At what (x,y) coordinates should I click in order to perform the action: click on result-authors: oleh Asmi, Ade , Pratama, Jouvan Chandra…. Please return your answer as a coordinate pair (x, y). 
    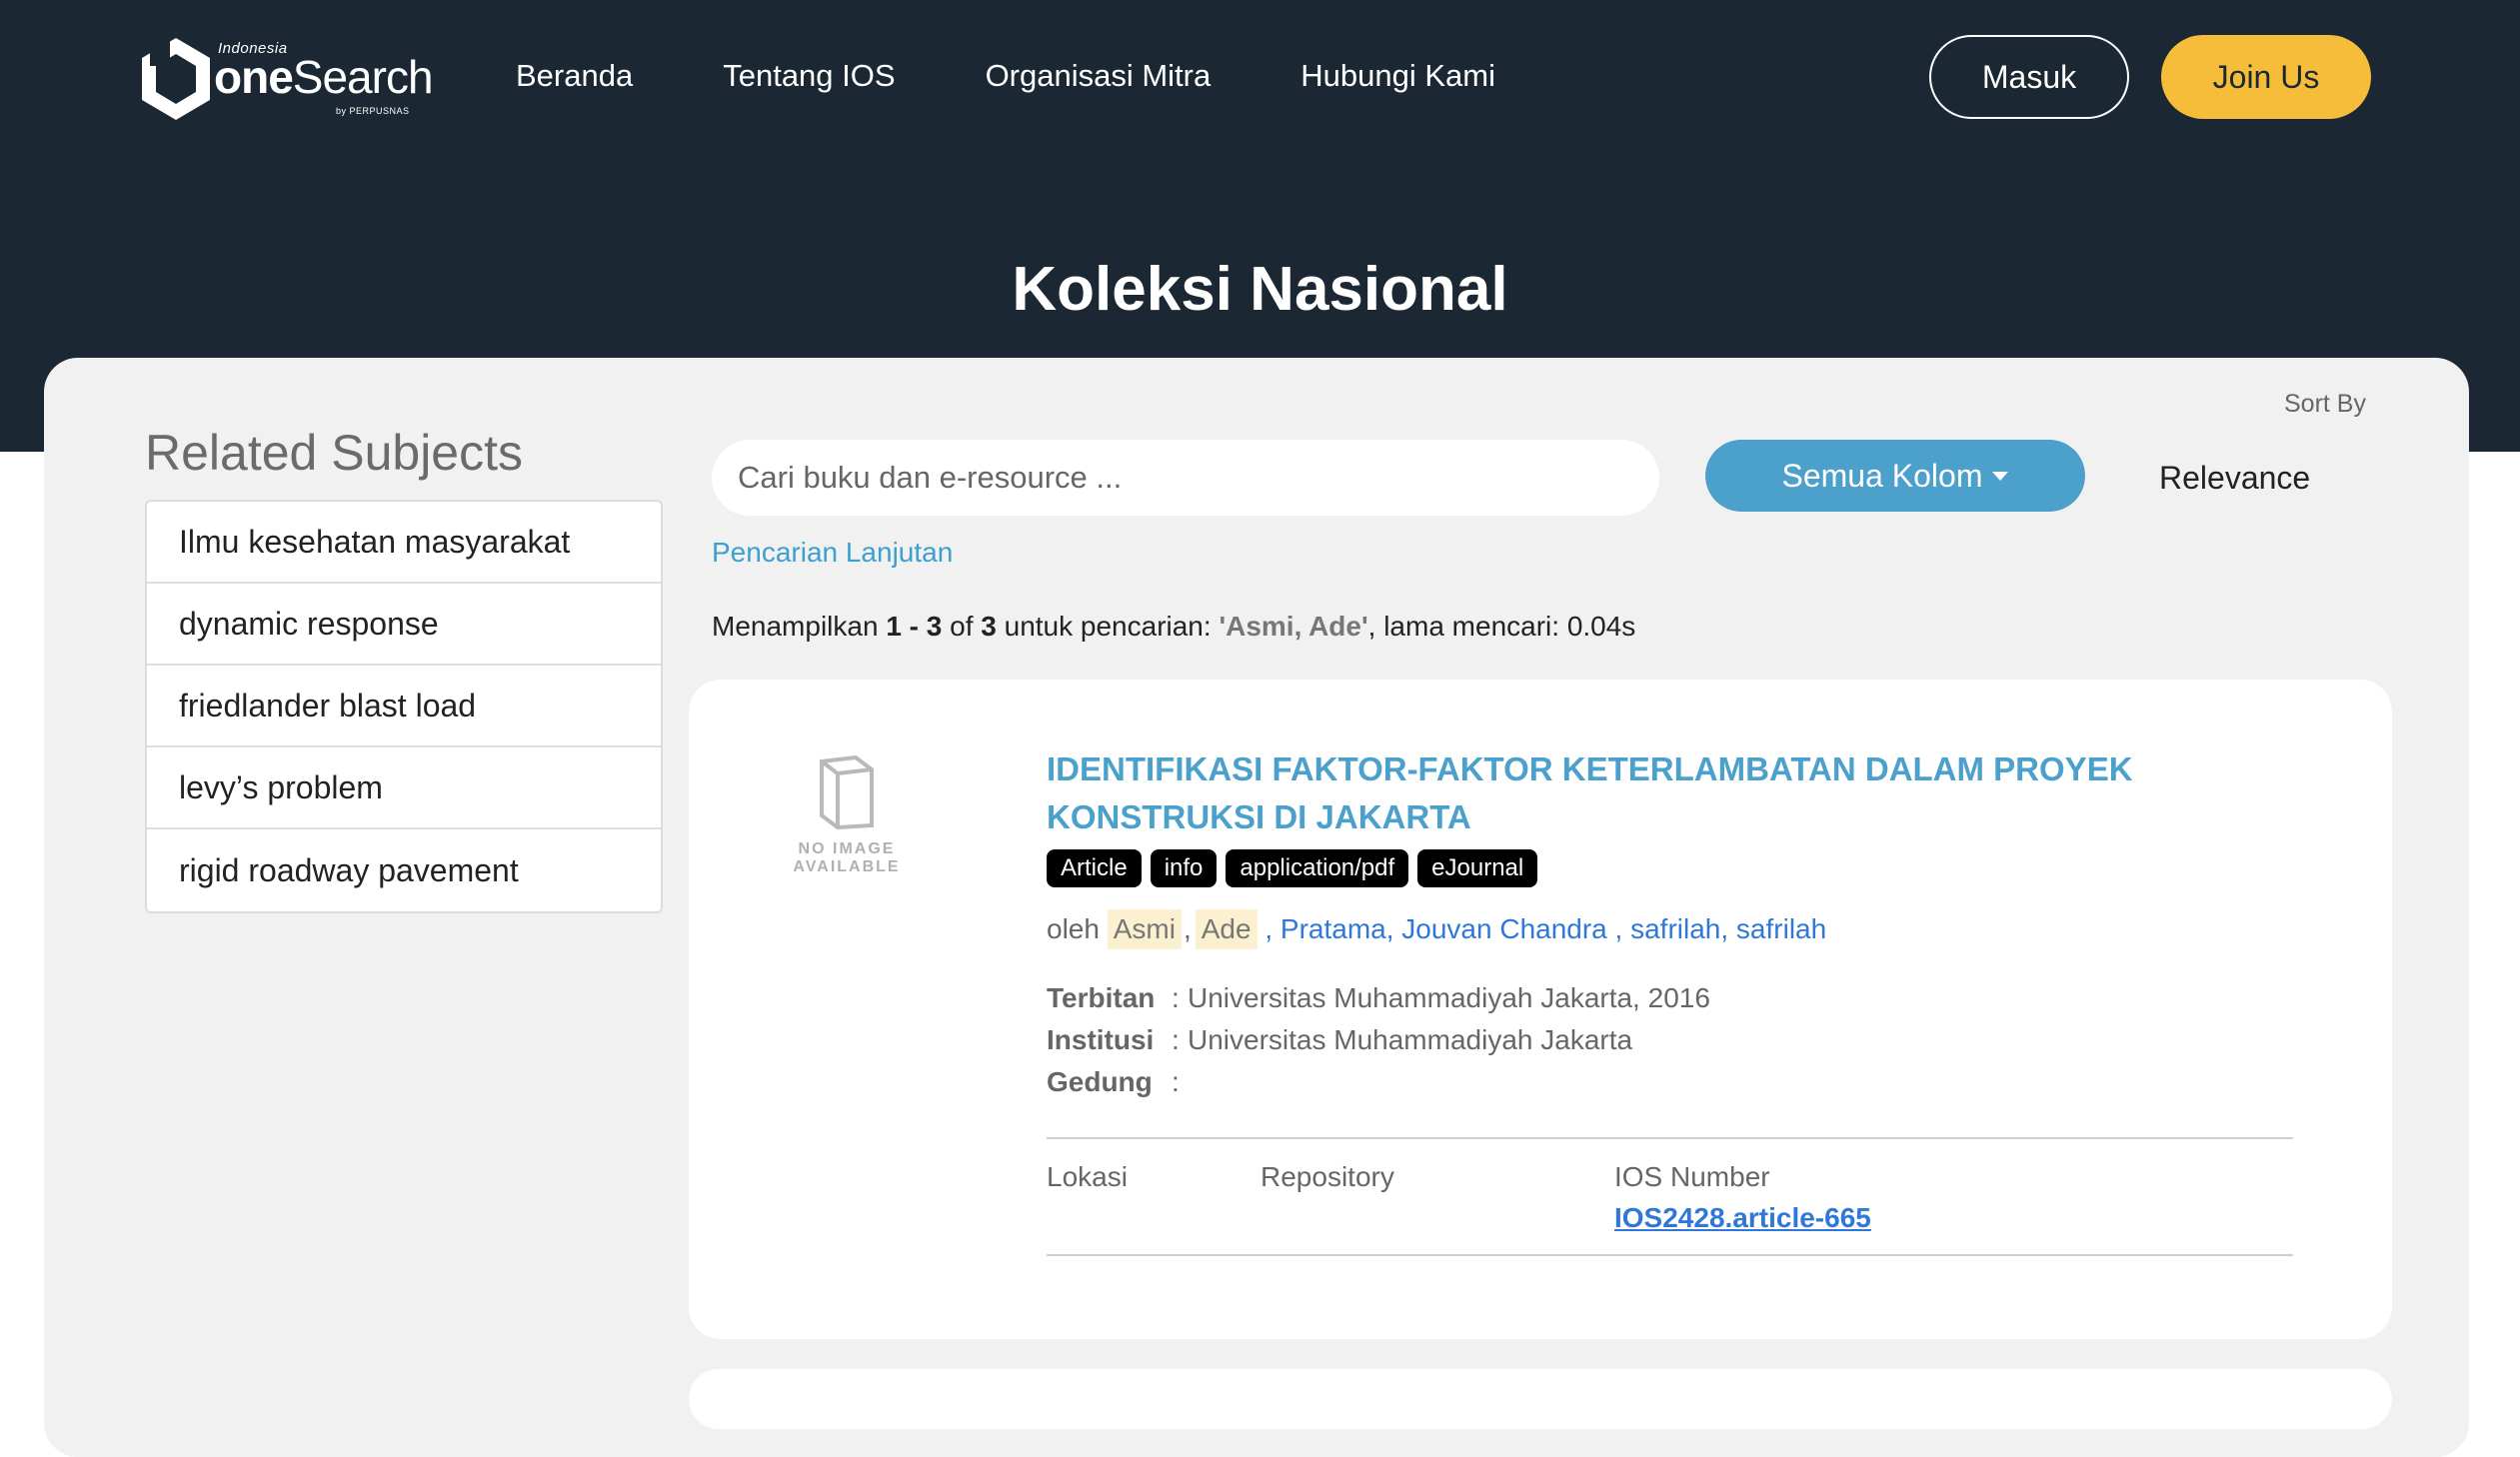
    Looking at the image, I should click on (1436, 929).